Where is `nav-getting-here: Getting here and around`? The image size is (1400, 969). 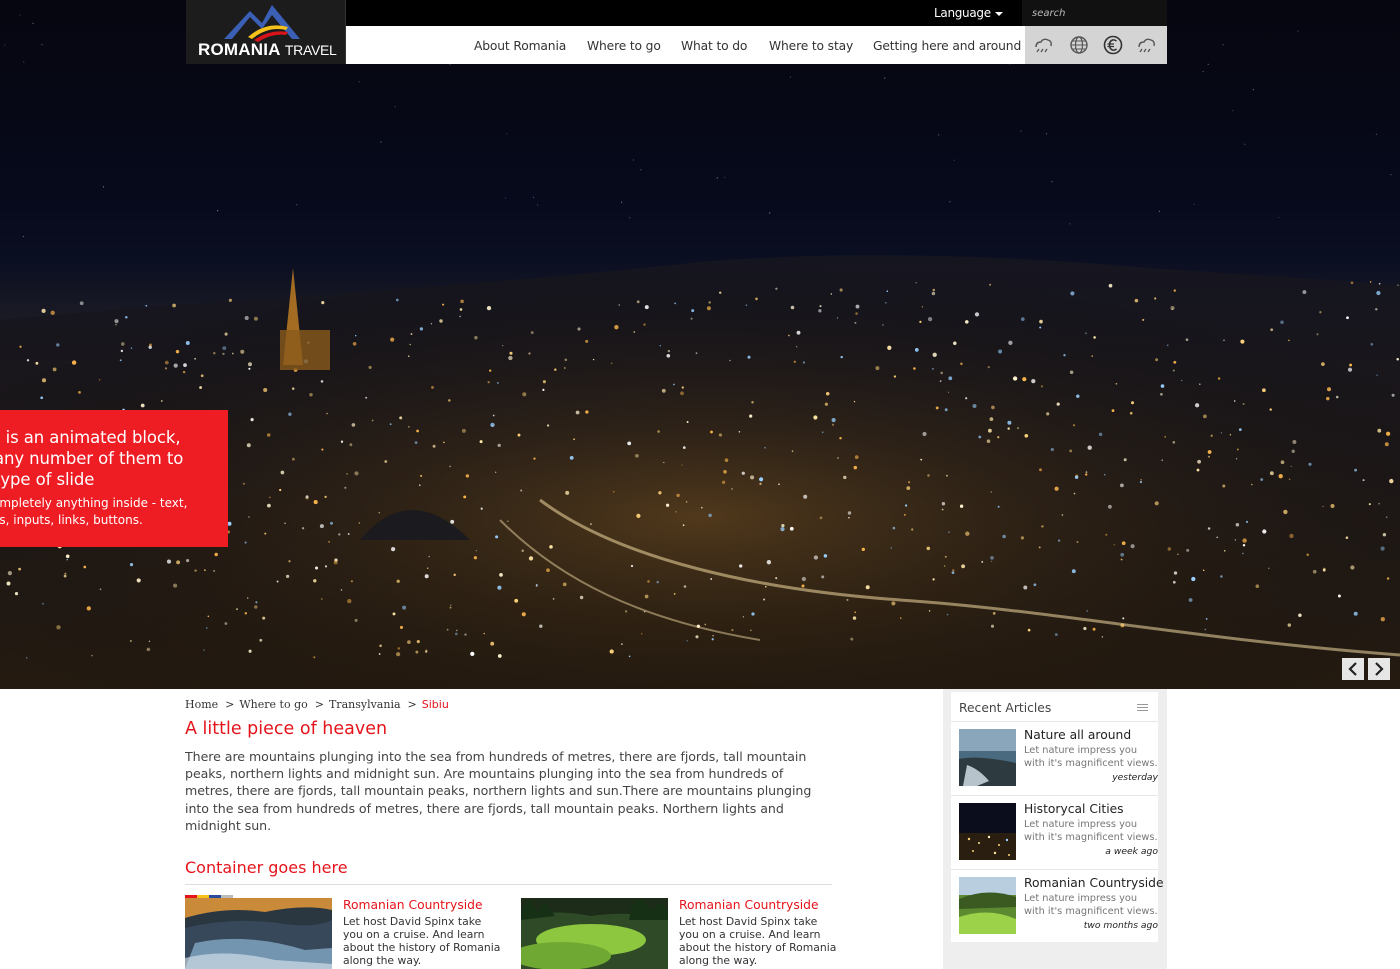 nav-getting-here: Getting here and around is located at coordinates (947, 46).